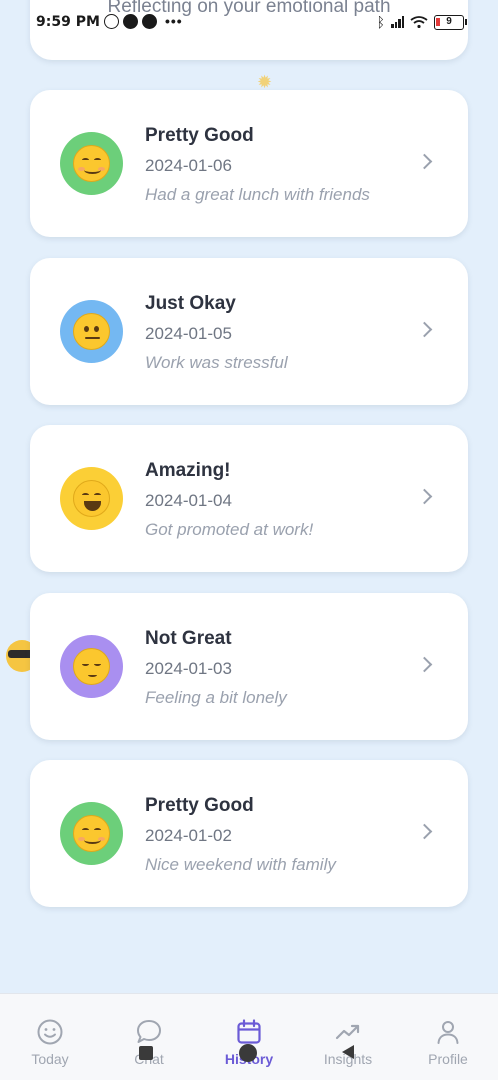  What do you see at coordinates (249, 331) in the screenshot?
I see `history-entry: Just Okay 2024-01-05 Work was stressful` at bounding box center [249, 331].